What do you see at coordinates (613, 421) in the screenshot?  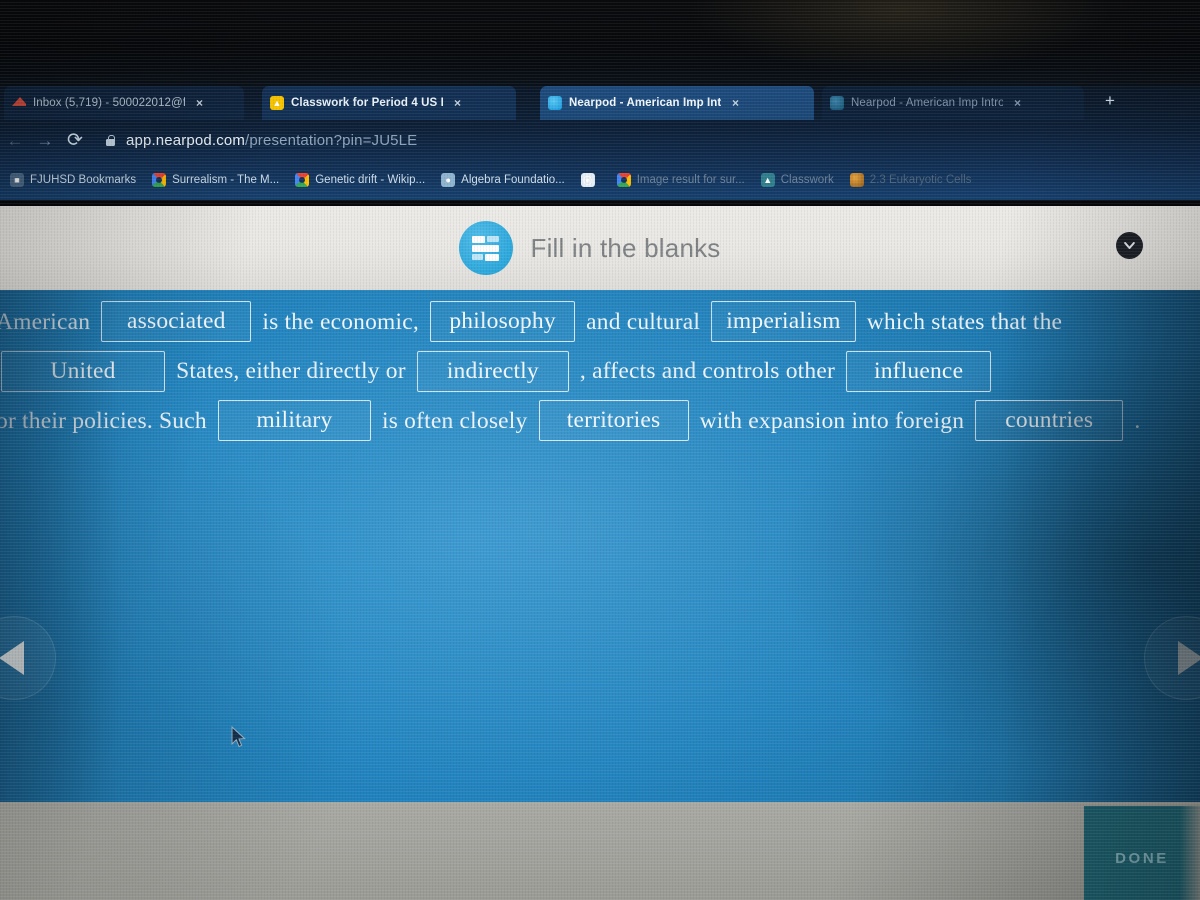 I see `blank-field: territories` at bounding box center [613, 421].